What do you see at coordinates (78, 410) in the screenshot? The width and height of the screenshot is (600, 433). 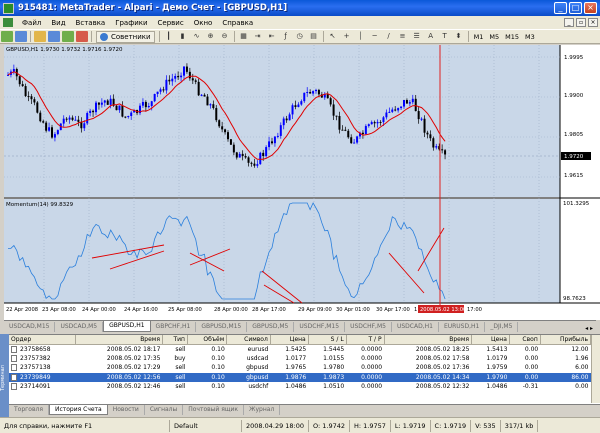 I see `terminal-tab: История Счета` at bounding box center [78, 410].